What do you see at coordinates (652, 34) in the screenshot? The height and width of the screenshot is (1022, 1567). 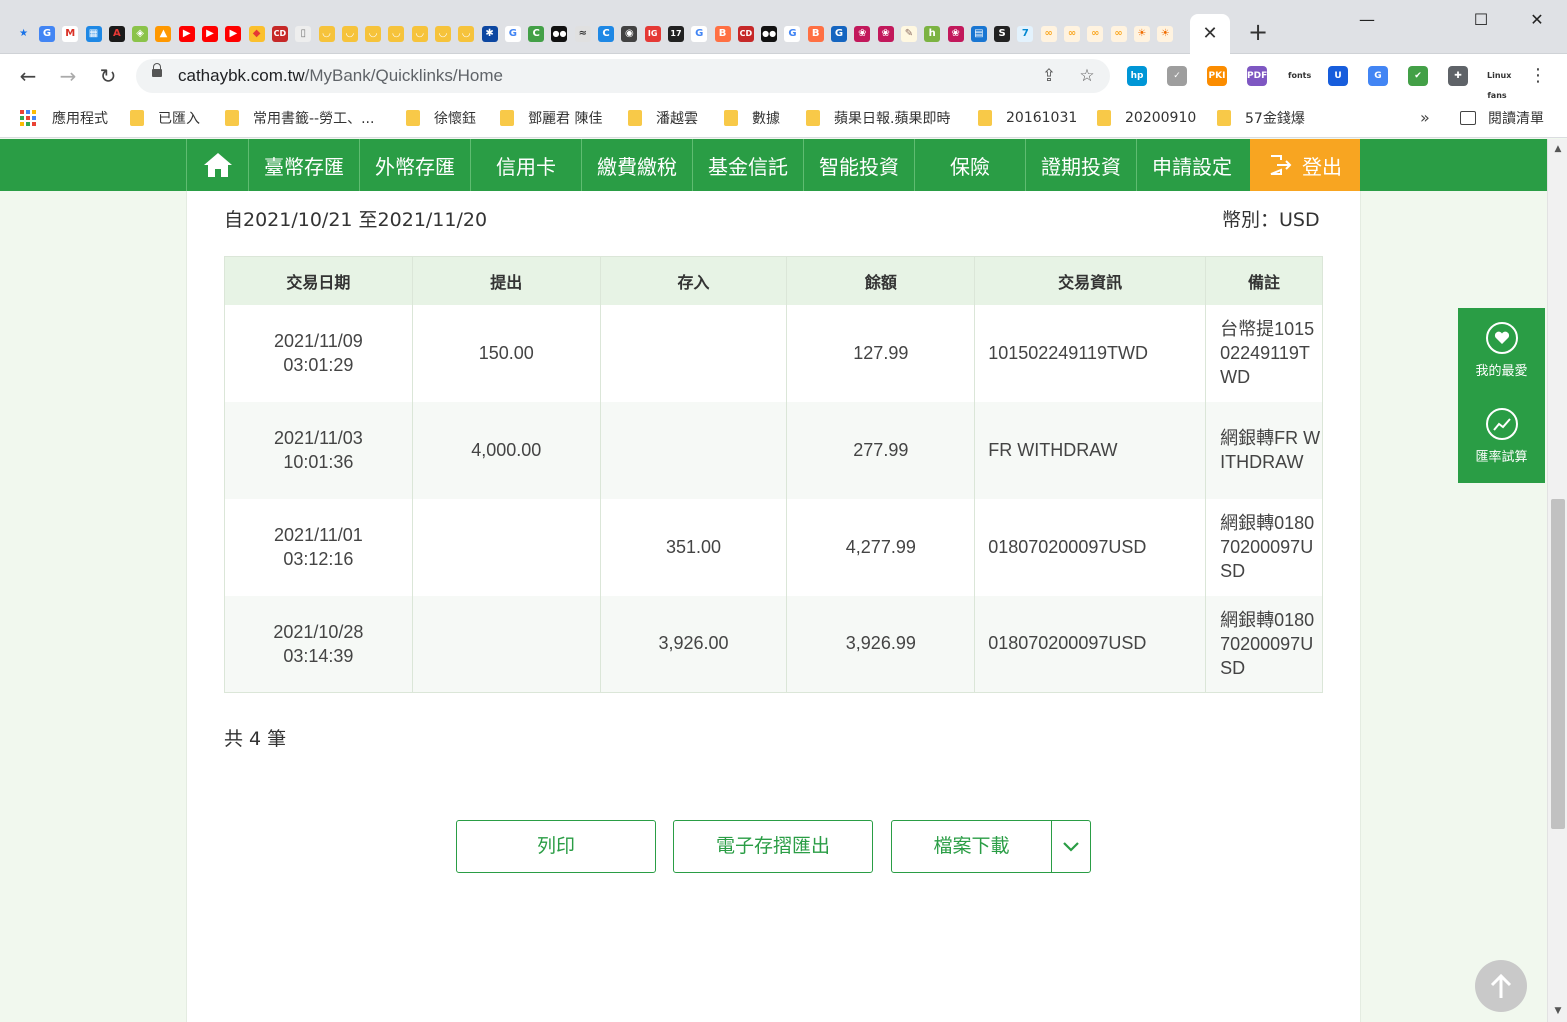 I see `pinned-tab: IG` at bounding box center [652, 34].